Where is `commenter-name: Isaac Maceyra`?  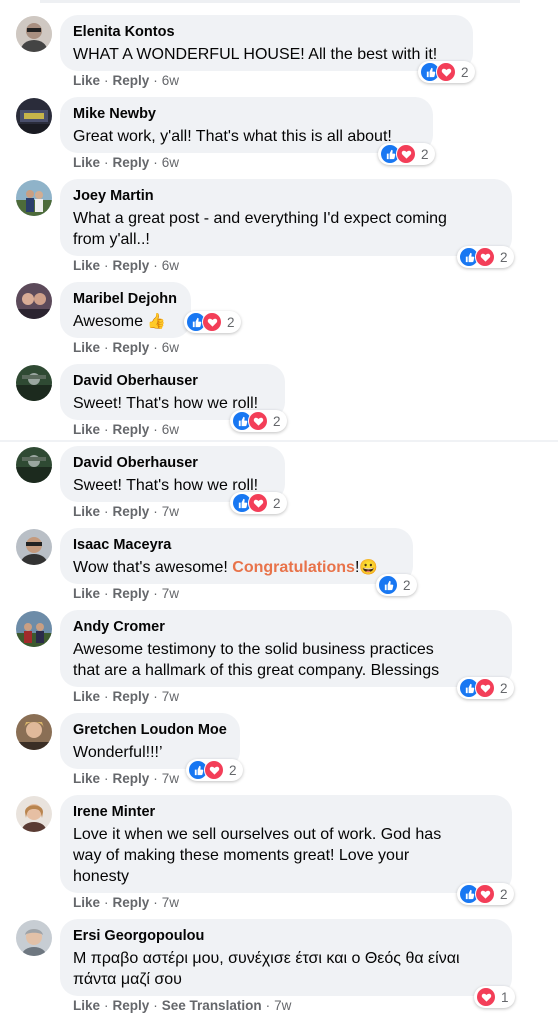
commenter-name: Isaac Maceyra is located at coordinates (236, 545).